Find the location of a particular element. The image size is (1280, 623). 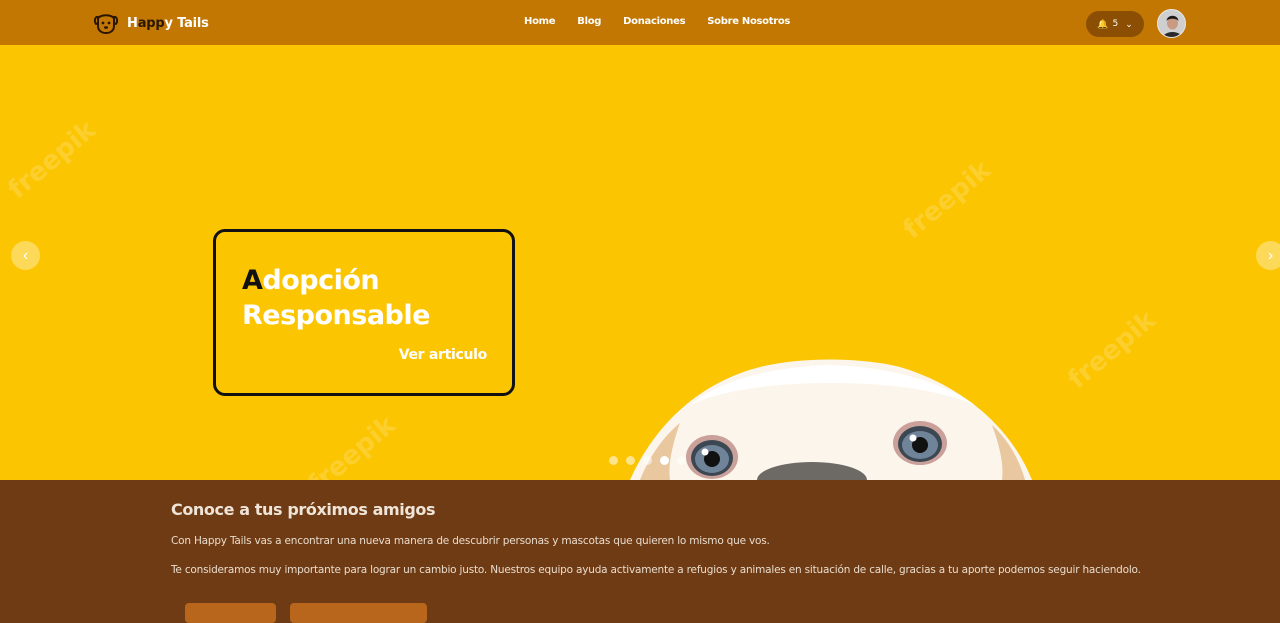

notification-count: 5 is located at coordinates (1115, 24).